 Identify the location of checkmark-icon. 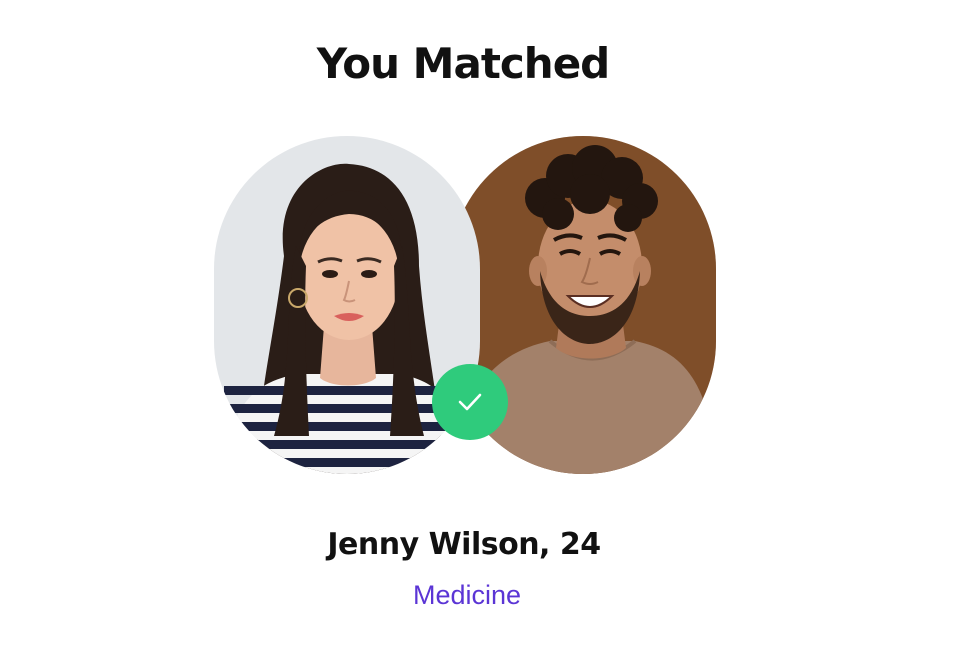
(470, 402).